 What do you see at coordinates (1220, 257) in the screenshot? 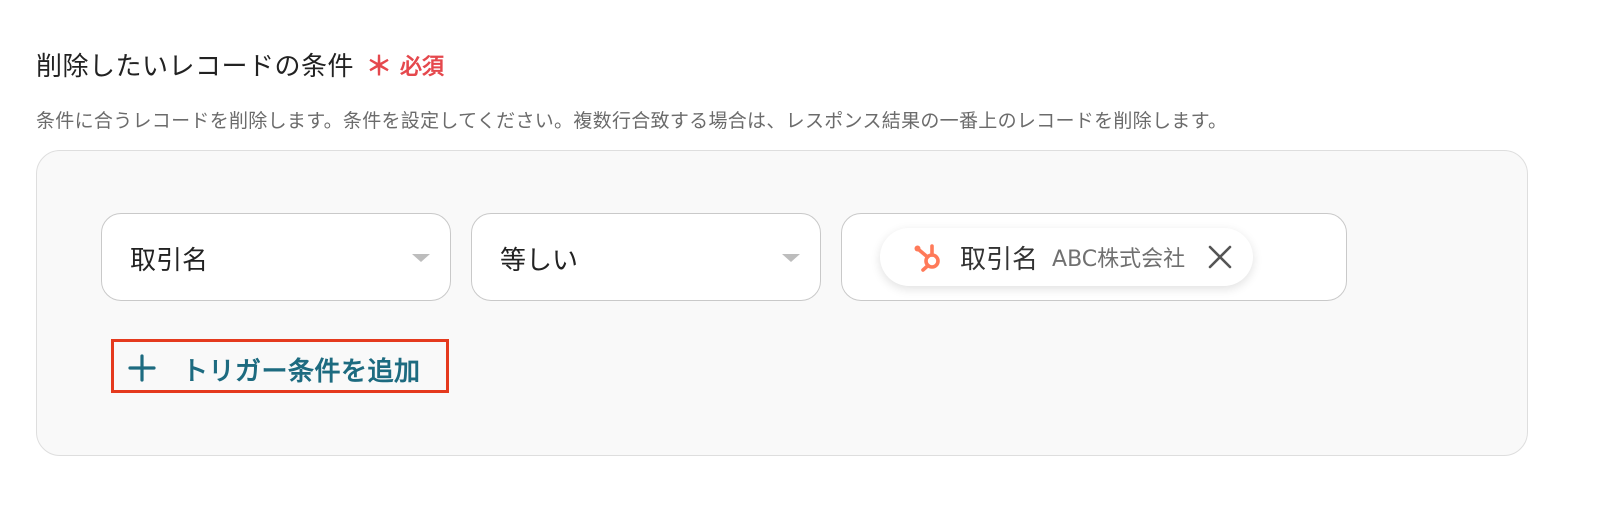
I see `close-icon` at bounding box center [1220, 257].